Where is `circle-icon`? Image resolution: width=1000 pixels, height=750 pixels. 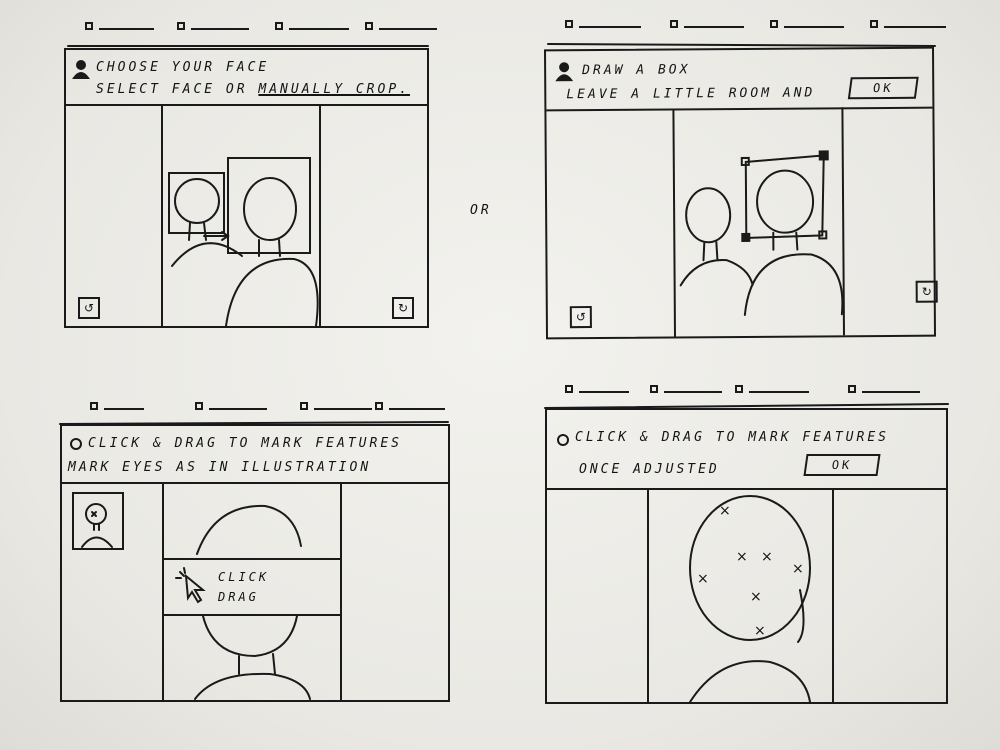
circle-icon is located at coordinates (563, 440).